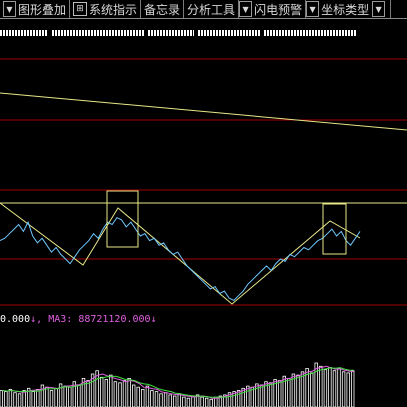 The image size is (407, 407). What do you see at coordinates (278, 9) in the screenshot?
I see `toolbar-flash-alert-label: 闪电预警` at bounding box center [278, 9].